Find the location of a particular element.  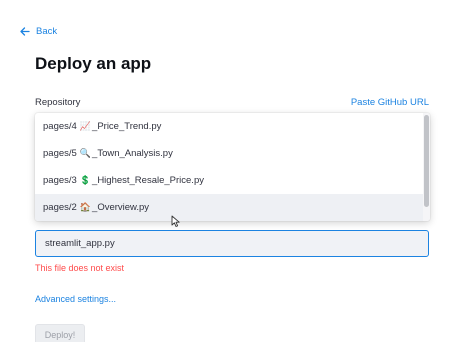

option-prefix: pages/5 is located at coordinates (60, 153).